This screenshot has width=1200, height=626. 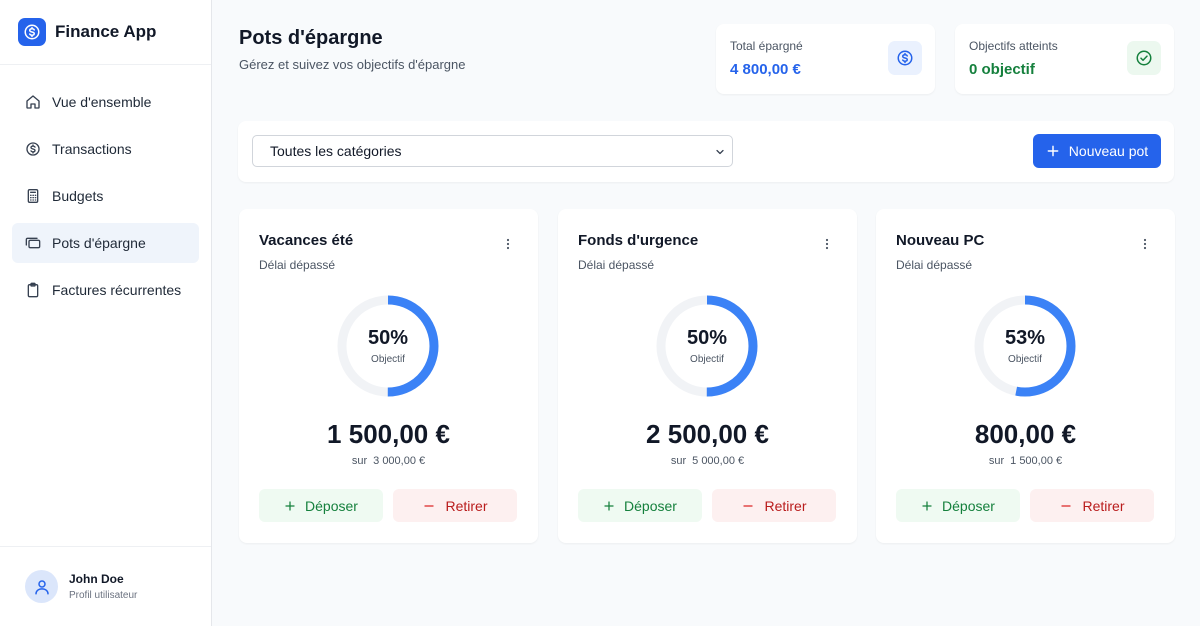 What do you see at coordinates (388, 434) in the screenshot?
I see `pot-amount: 1 500,00 €` at bounding box center [388, 434].